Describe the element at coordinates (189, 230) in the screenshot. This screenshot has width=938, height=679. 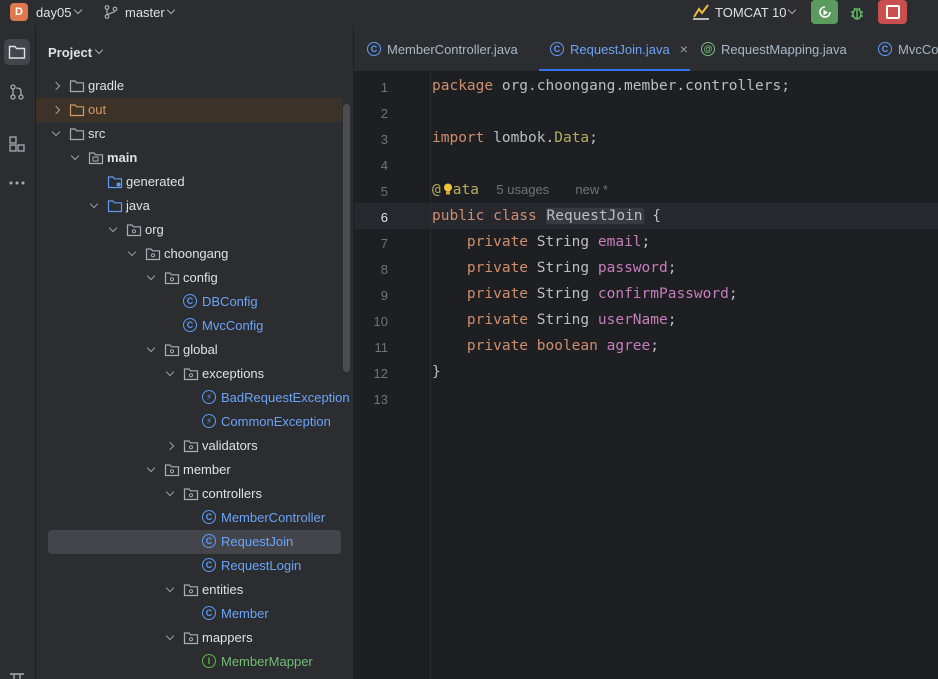
I see `tree-item-org: org` at that location.